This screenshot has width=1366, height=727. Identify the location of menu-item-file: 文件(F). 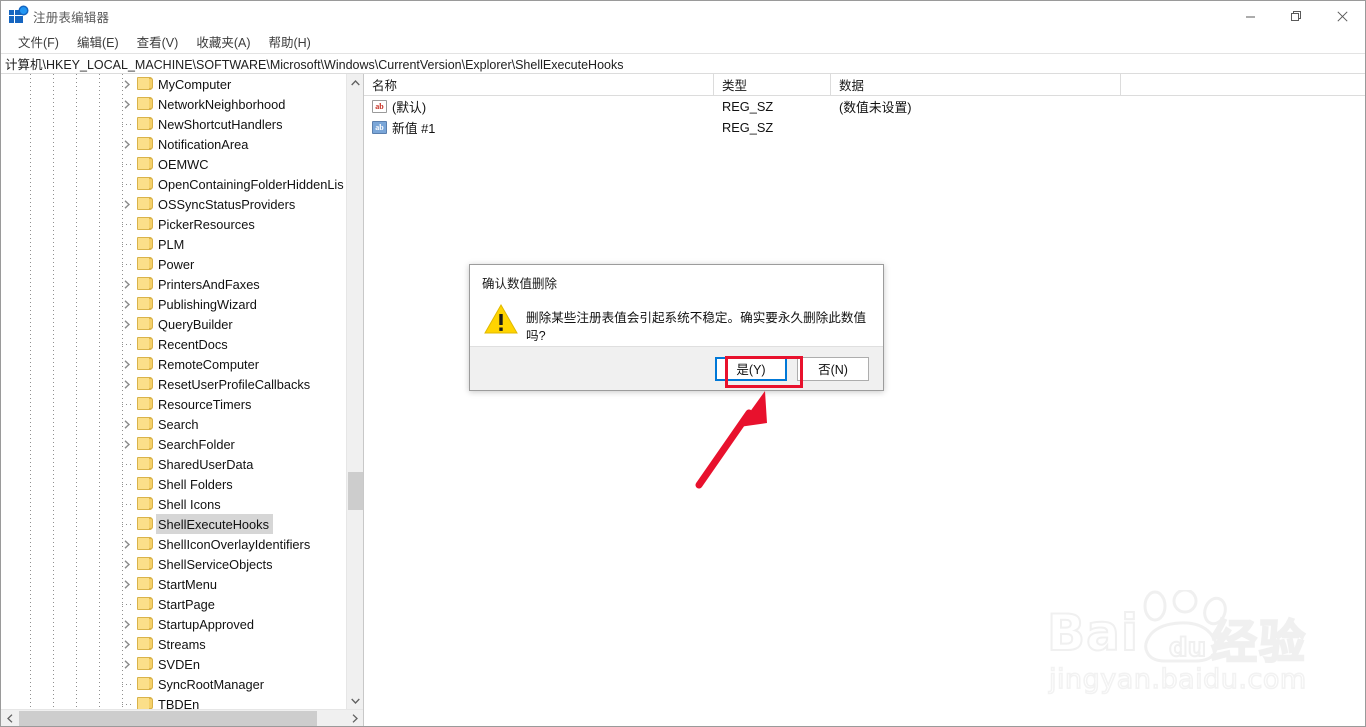
(38, 42).